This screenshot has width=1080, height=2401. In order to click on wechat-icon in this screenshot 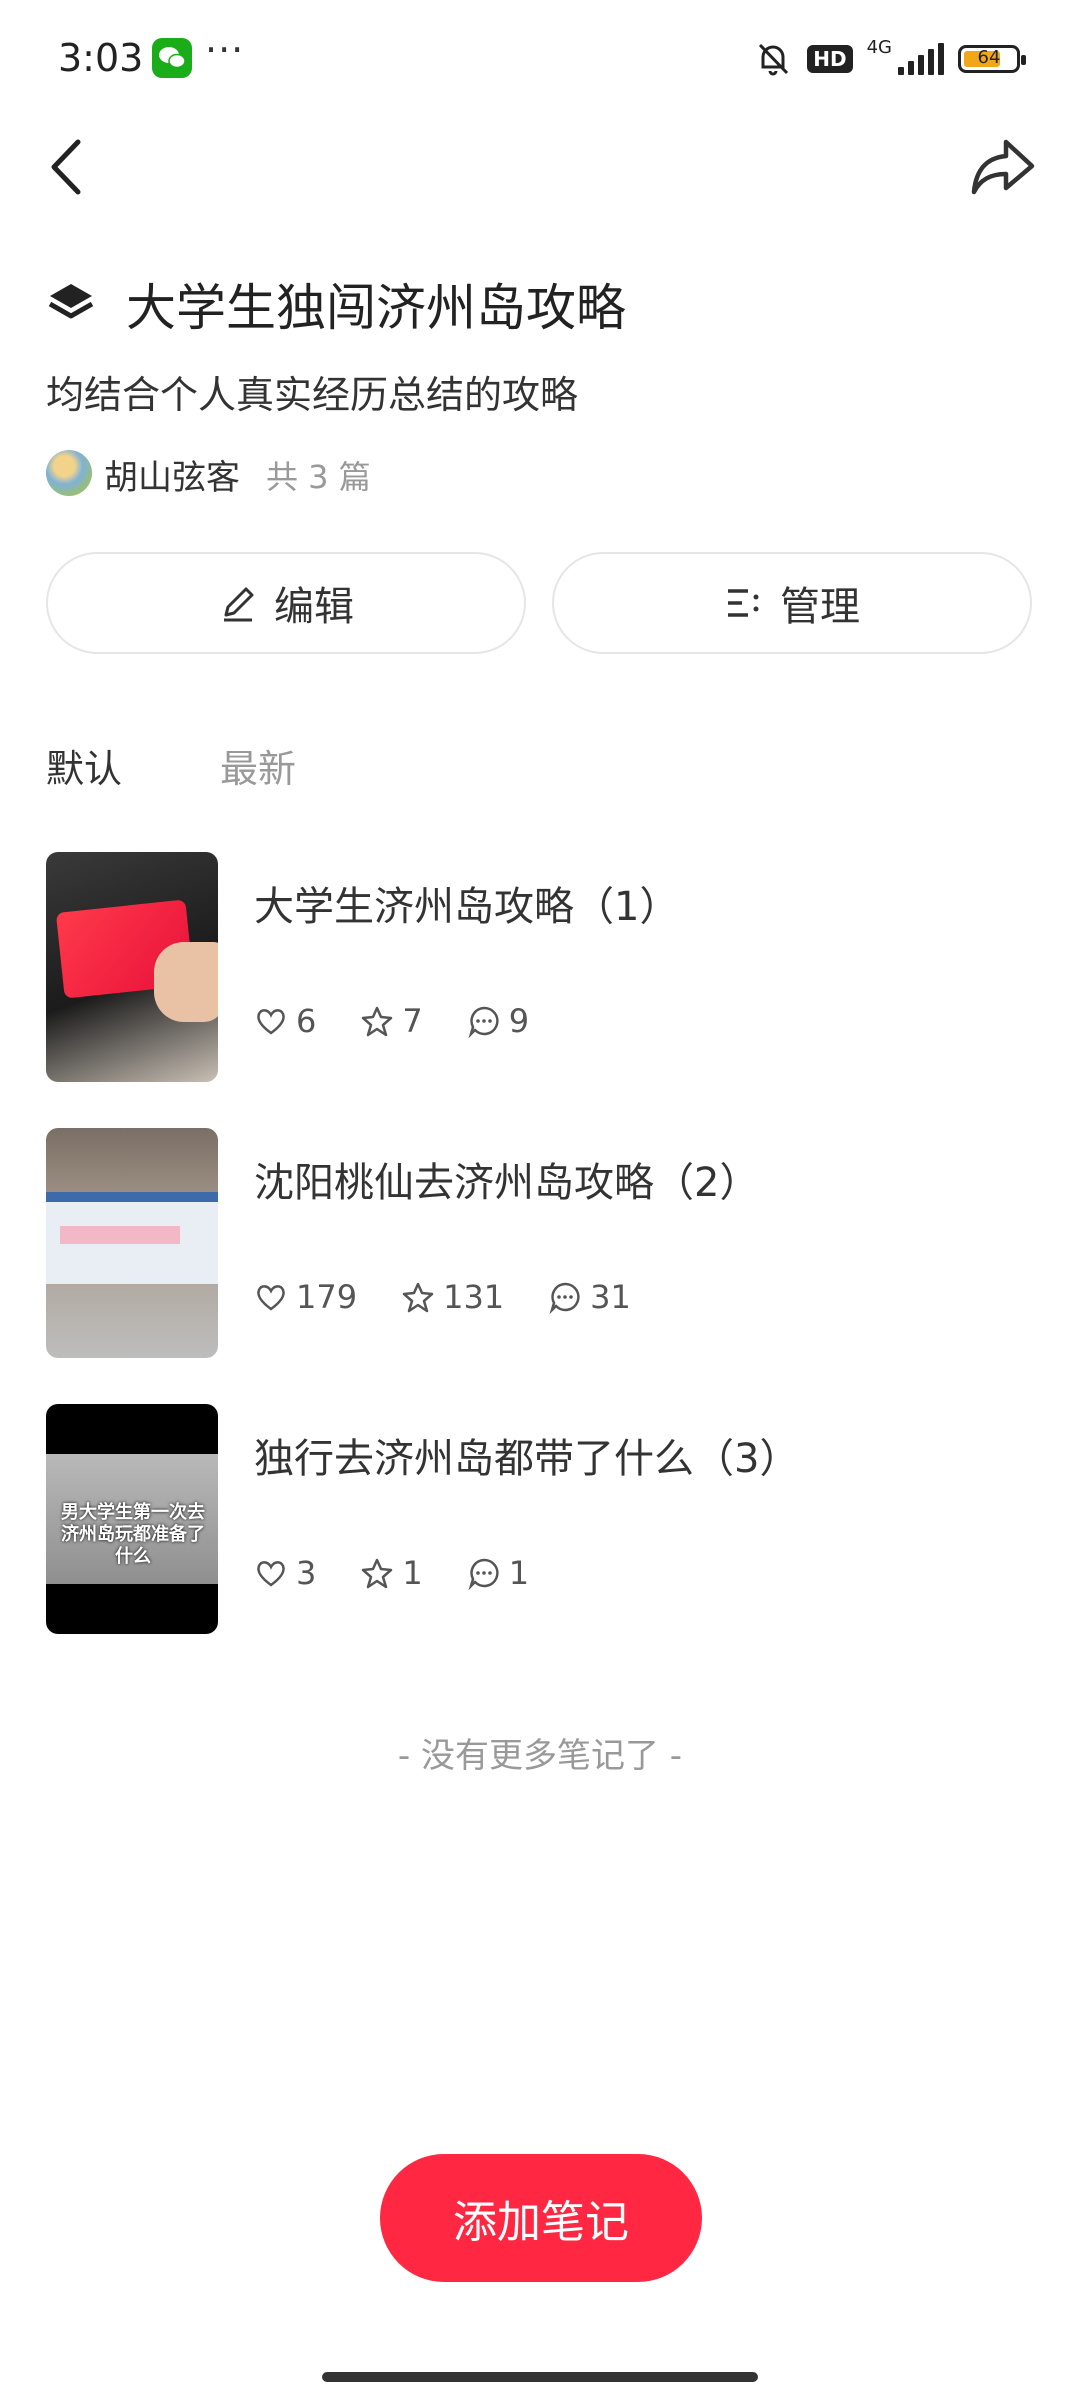, I will do `click(172, 58)`.